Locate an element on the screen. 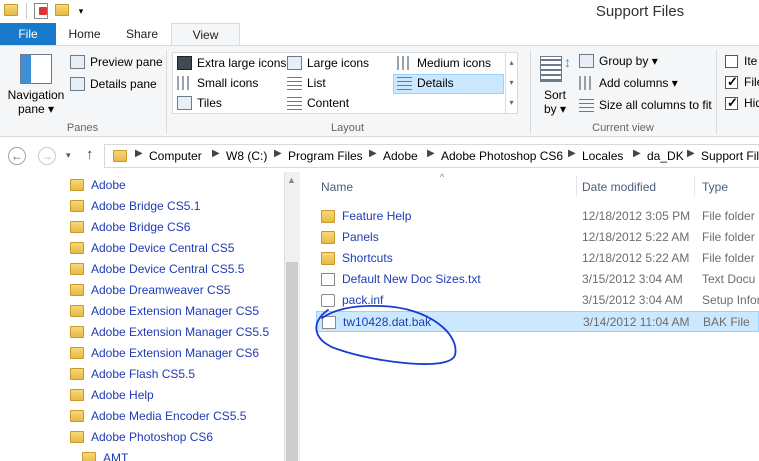 The width and height of the screenshot is (759, 461). file-type: BAK File is located at coordinates (726, 322).